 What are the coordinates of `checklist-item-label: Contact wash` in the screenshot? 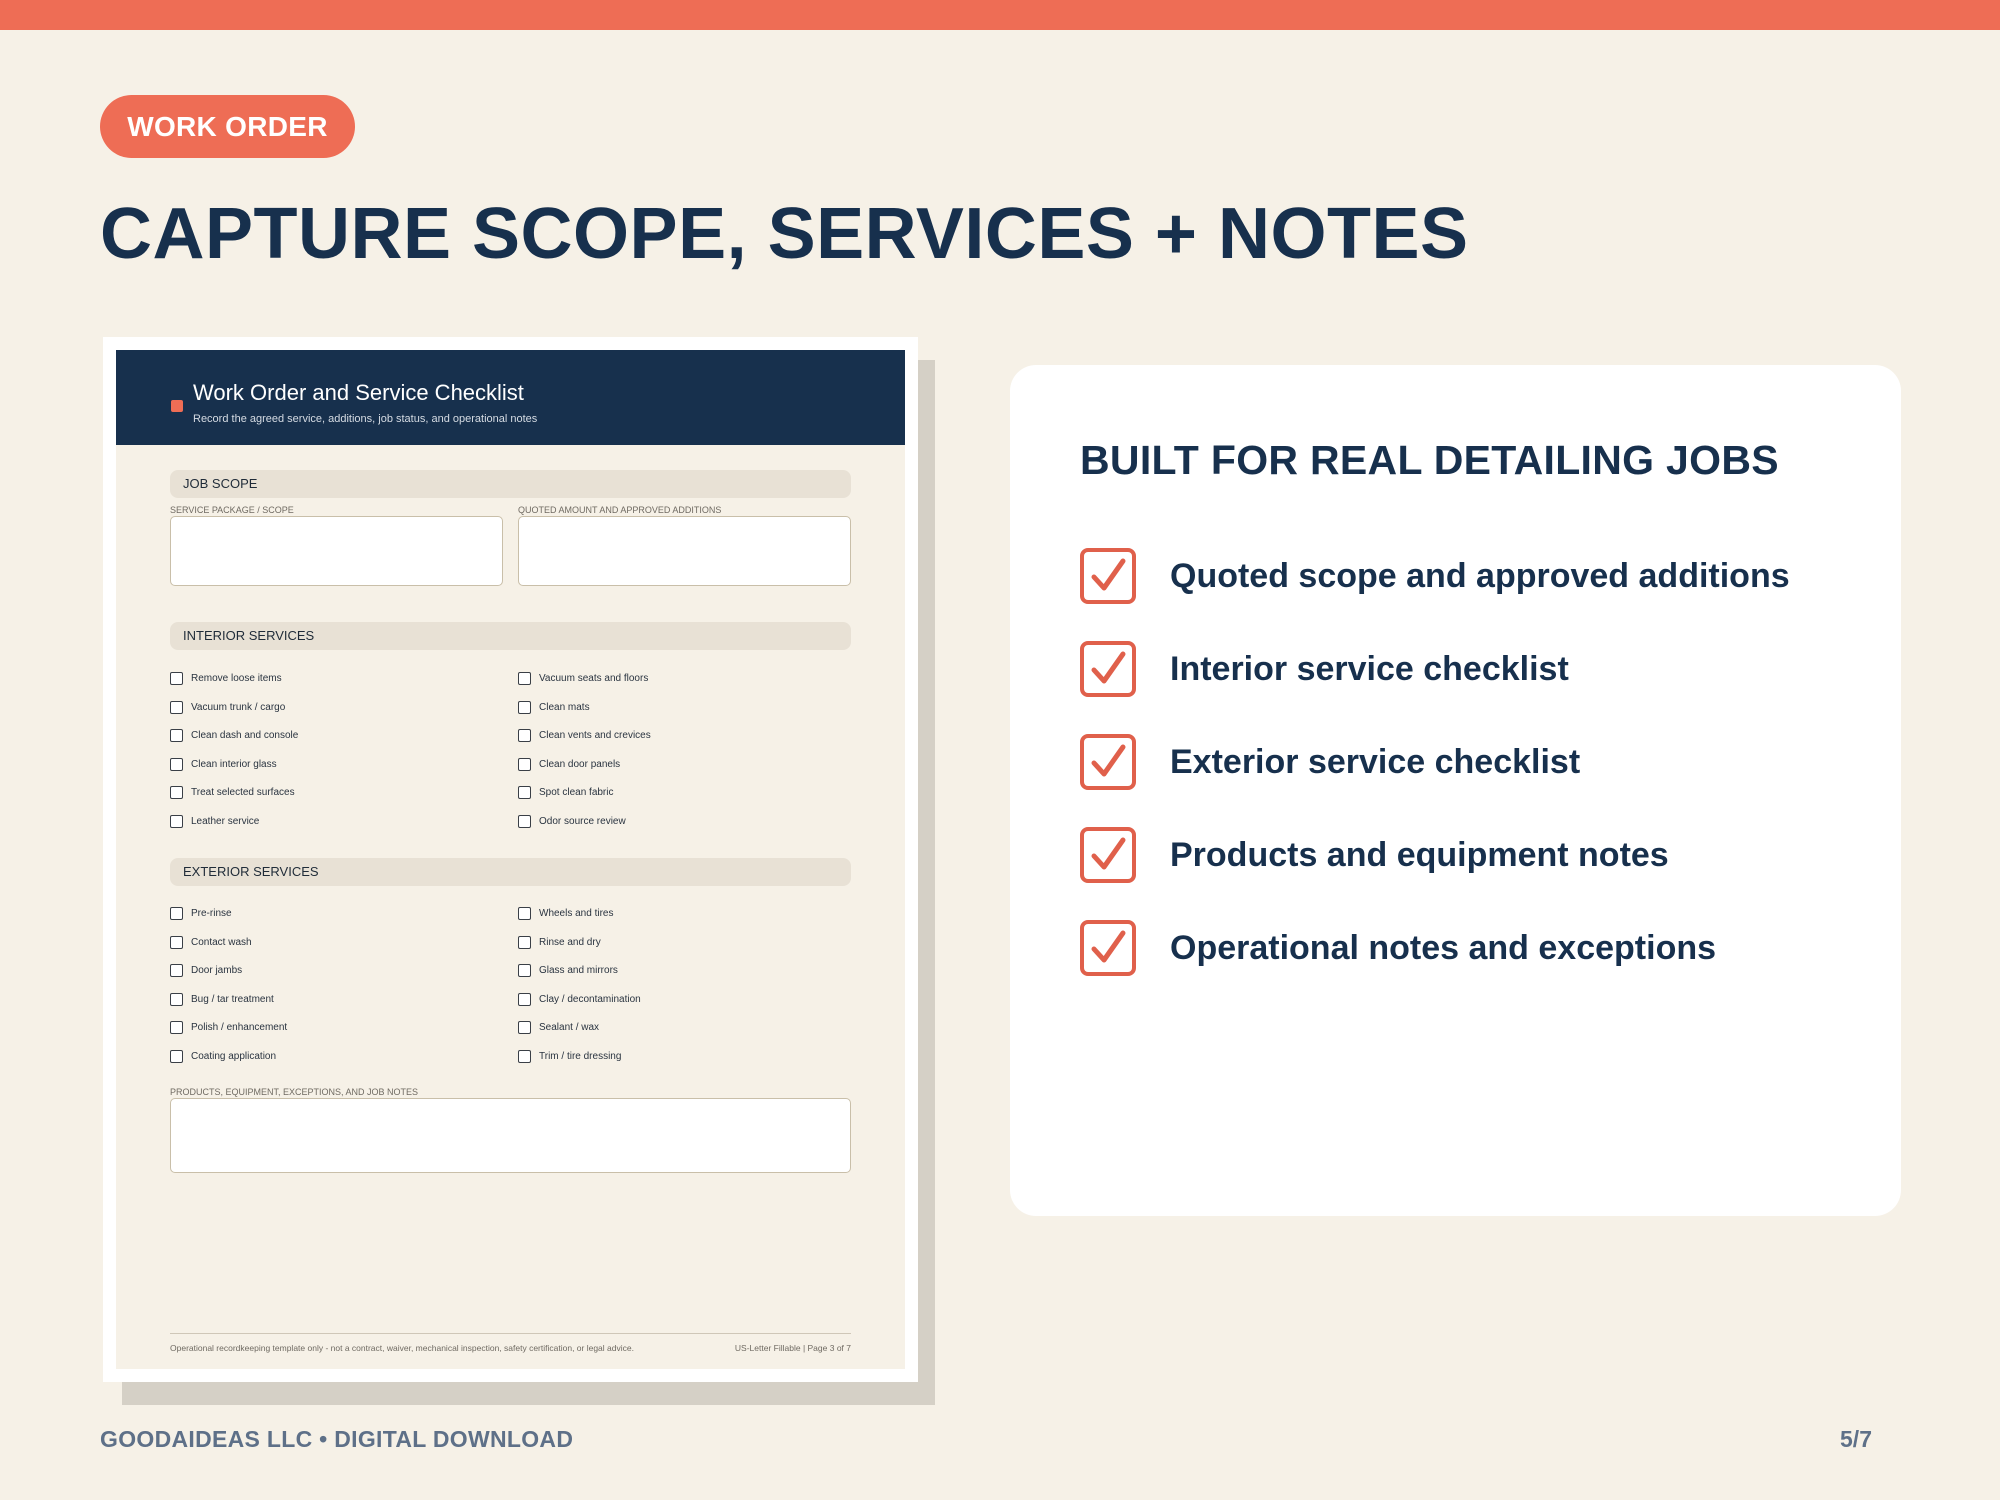 It's located at (221, 942).